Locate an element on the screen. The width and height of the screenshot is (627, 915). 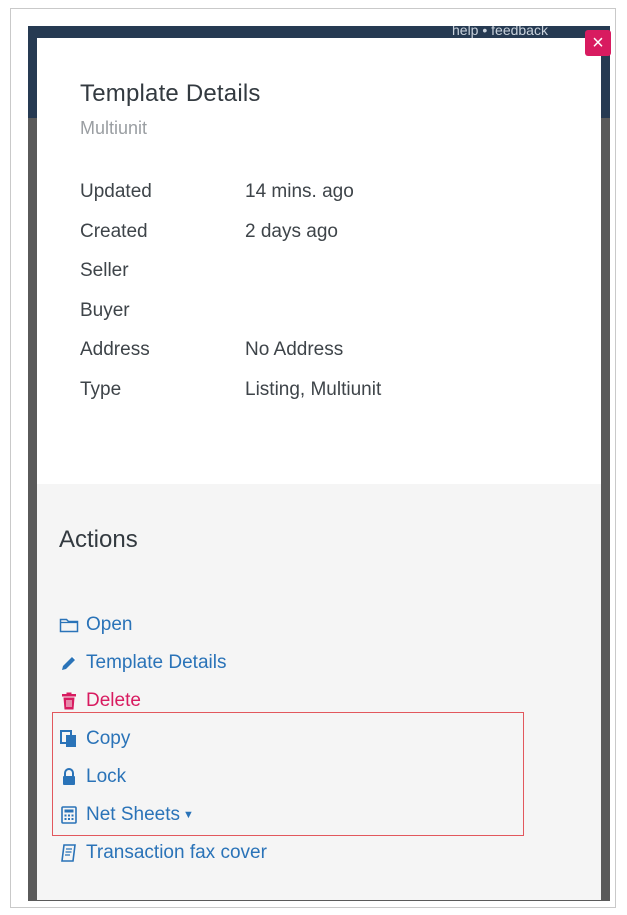
modal-subtitle: Multiunit is located at coordinates (114, 128).